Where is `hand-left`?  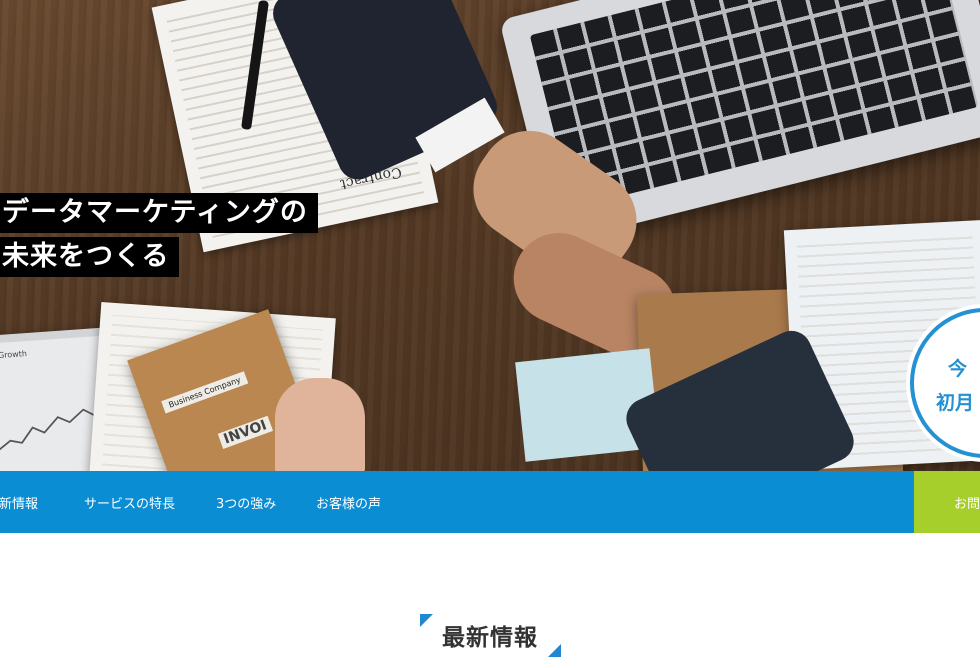 hand-left is located at coordinates (320, 424).